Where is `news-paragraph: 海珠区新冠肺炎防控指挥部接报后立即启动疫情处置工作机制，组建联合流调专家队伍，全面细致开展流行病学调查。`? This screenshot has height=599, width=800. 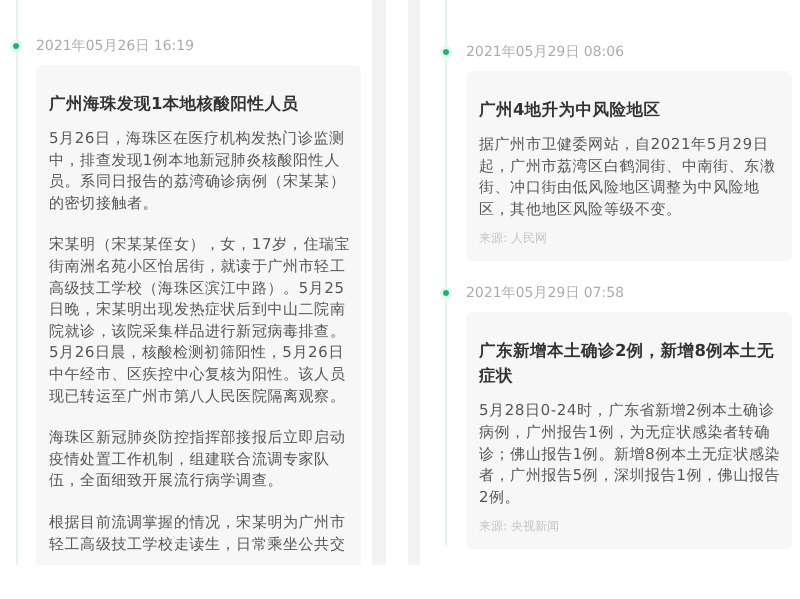
news-paragraph: 海珠区新冠肺炎防控指挥部接报后立即启动疫情处置工作机制，组建联合流调专家队伍，全面细致开展流行病学调查。 is located at coordinates (197, 459).